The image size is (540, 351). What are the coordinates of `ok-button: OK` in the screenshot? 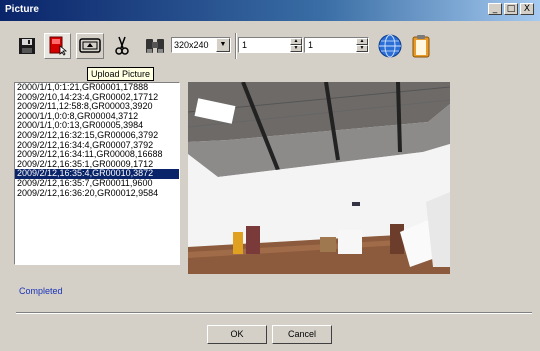 It's located at (237, 334).